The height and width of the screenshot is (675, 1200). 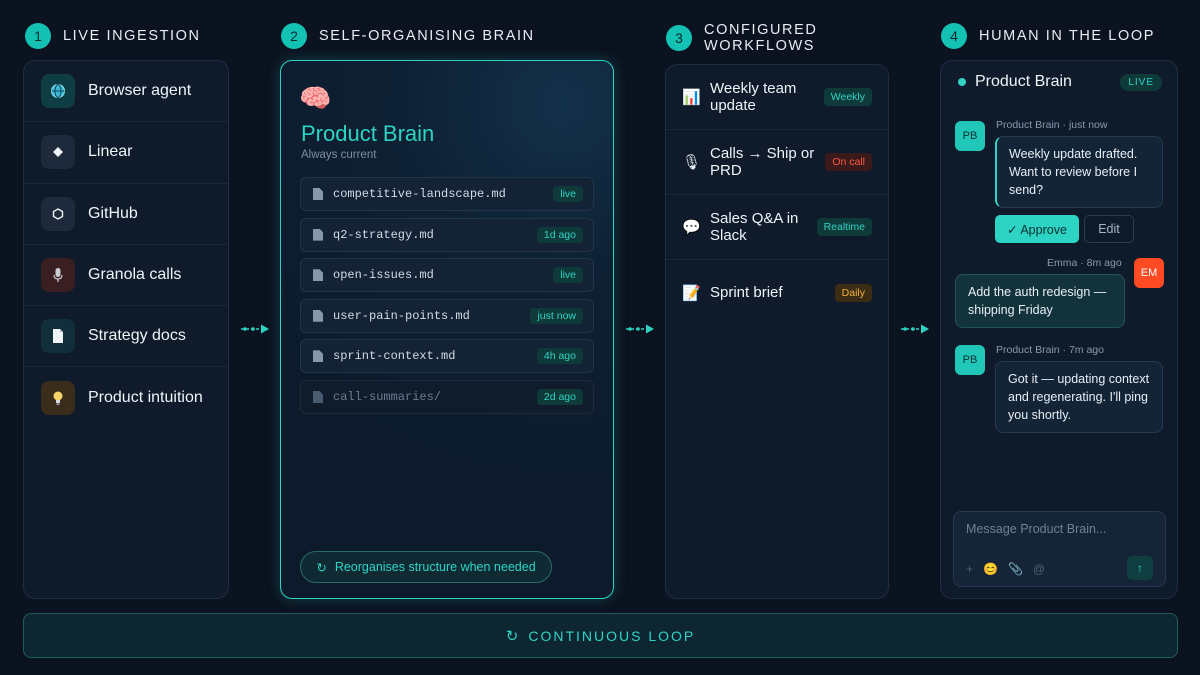 What do you see at coordinates (1109, 229) in the screenshot?
I see `edit-button: Edit` at bounding box center [1109, 229].